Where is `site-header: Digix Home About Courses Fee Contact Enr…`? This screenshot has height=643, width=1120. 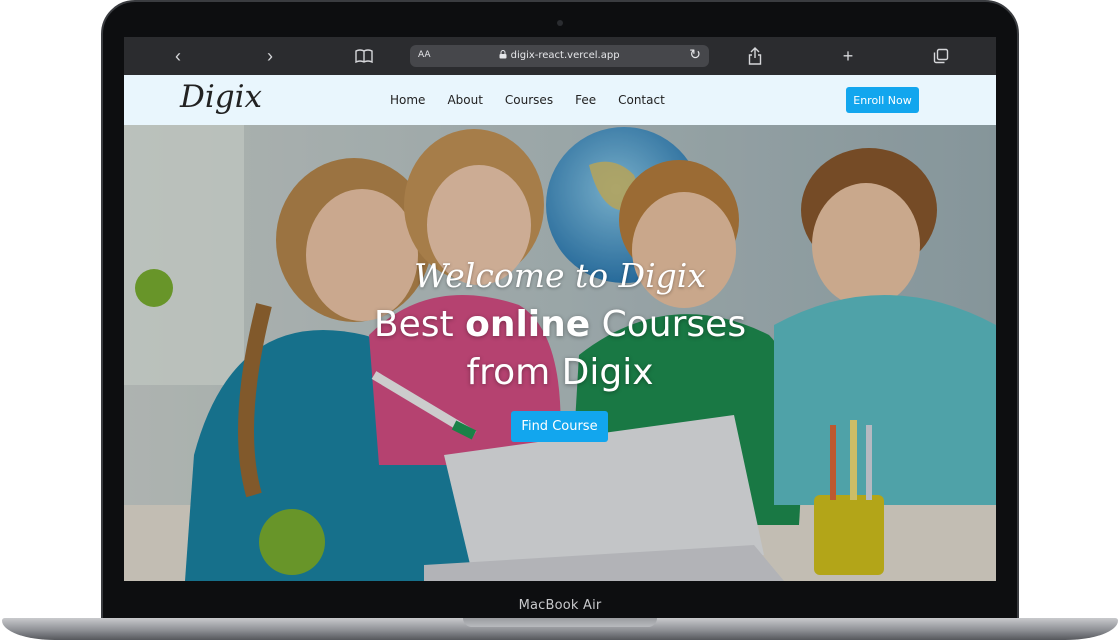
site-header: Digix Home About Courses Fee Contact Enr… is located at coordinates (560, 100).